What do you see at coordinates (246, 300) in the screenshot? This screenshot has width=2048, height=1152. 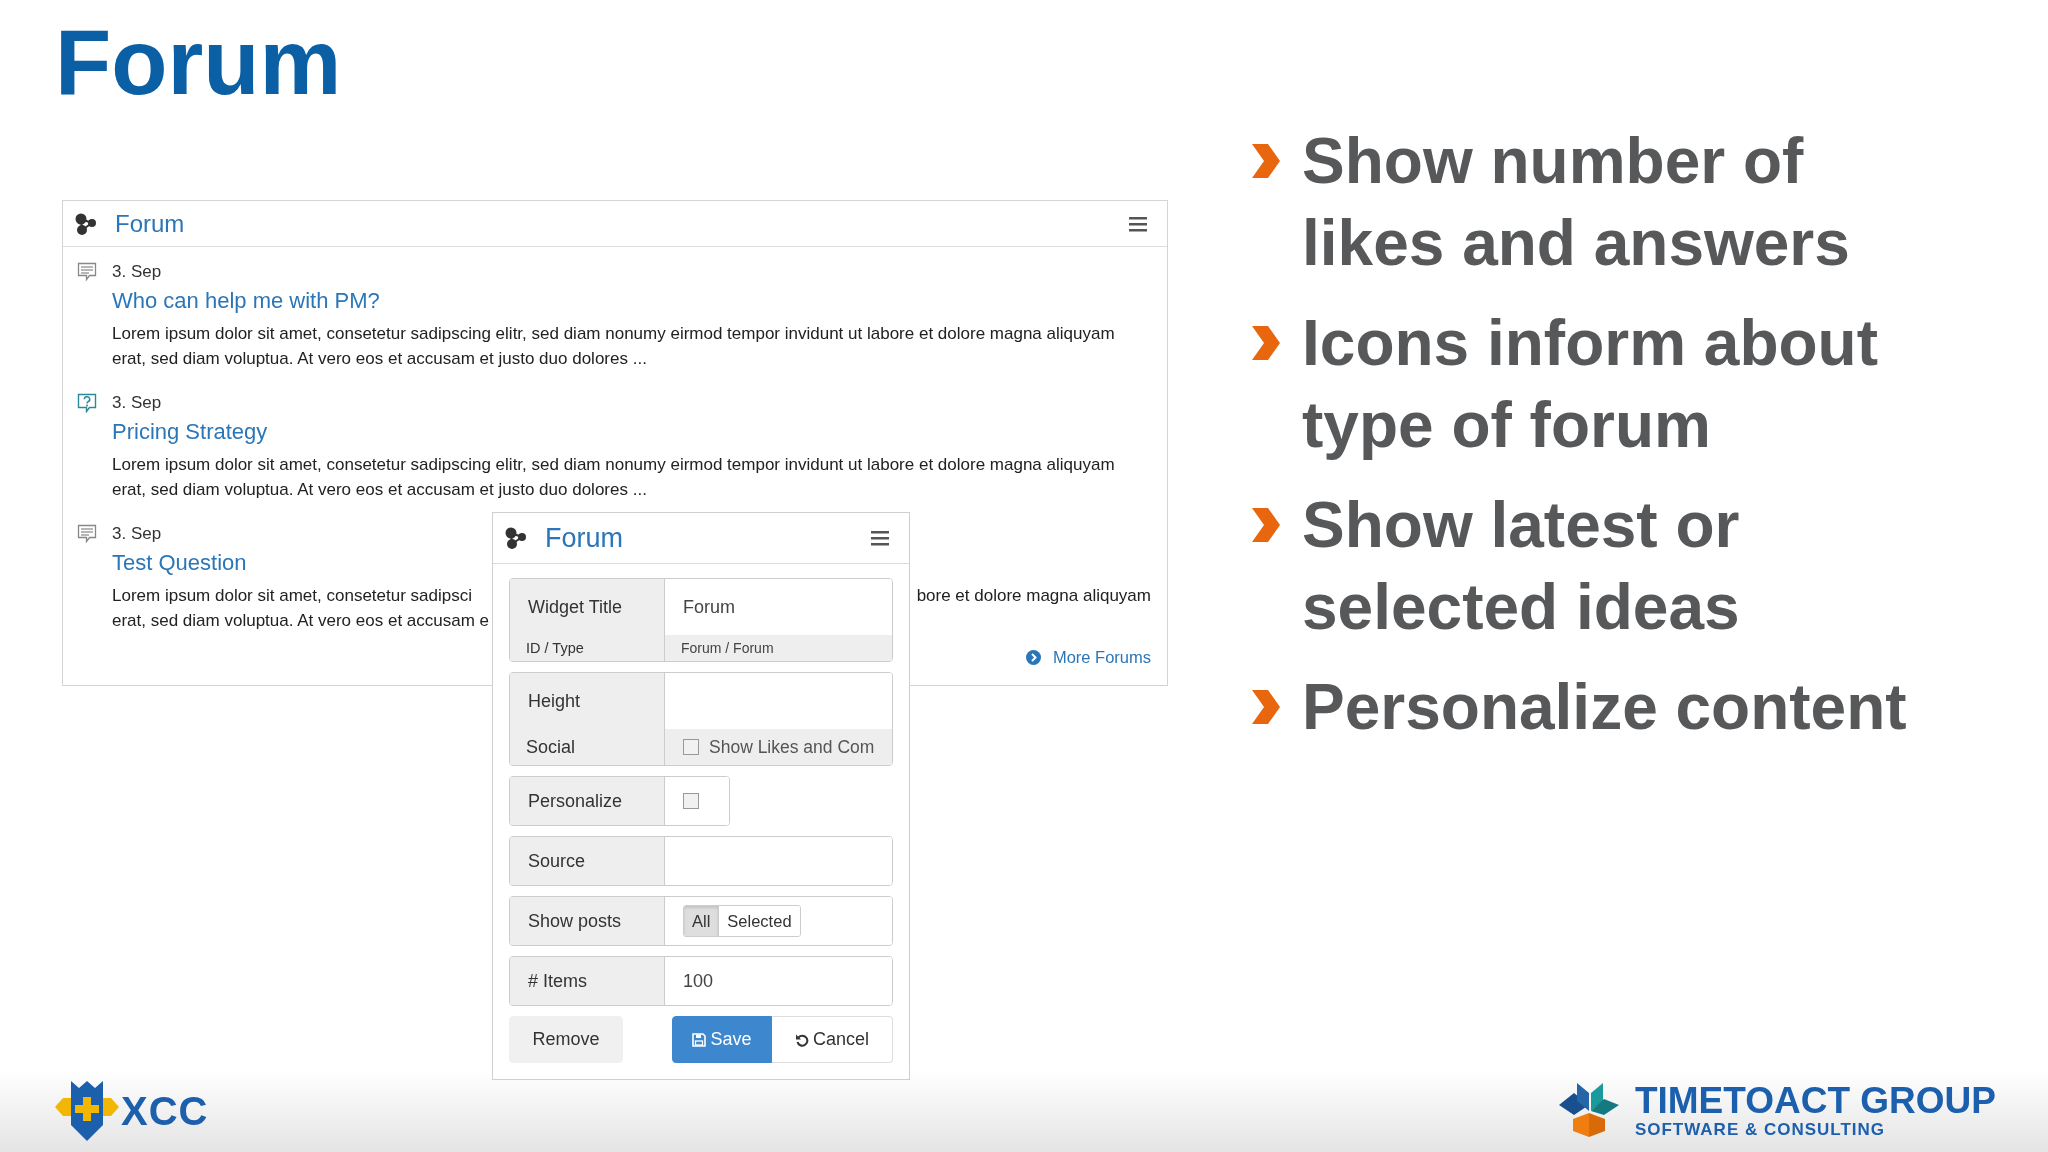 I see `post-title-link: Who can help me with PM?` at bounding box center [246, 300].